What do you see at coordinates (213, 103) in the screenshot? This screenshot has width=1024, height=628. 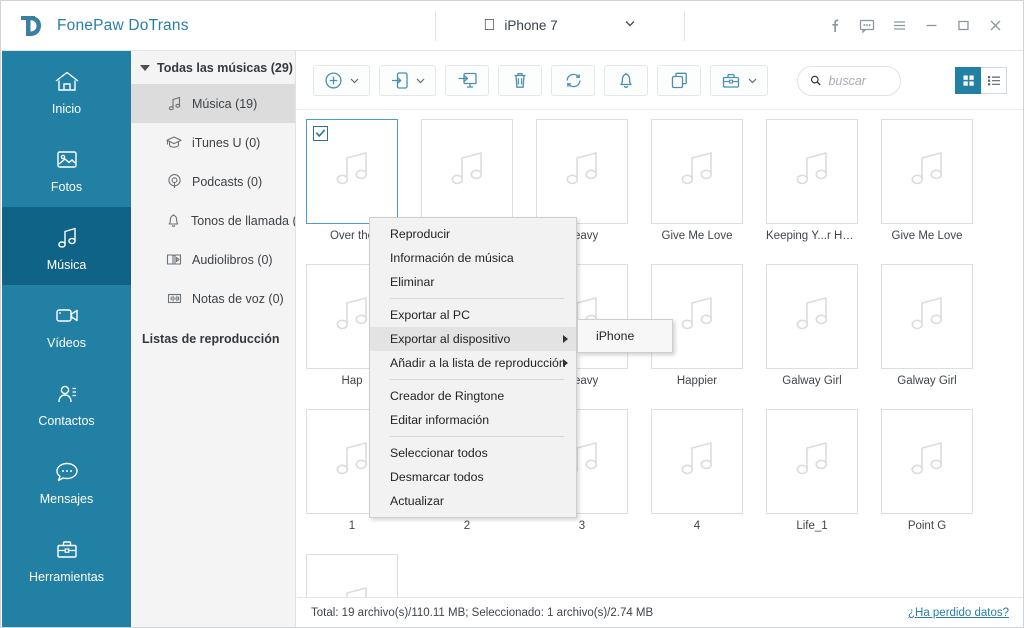 I see `category-item-musica: Música (19)` at bounding box center [213, 103].